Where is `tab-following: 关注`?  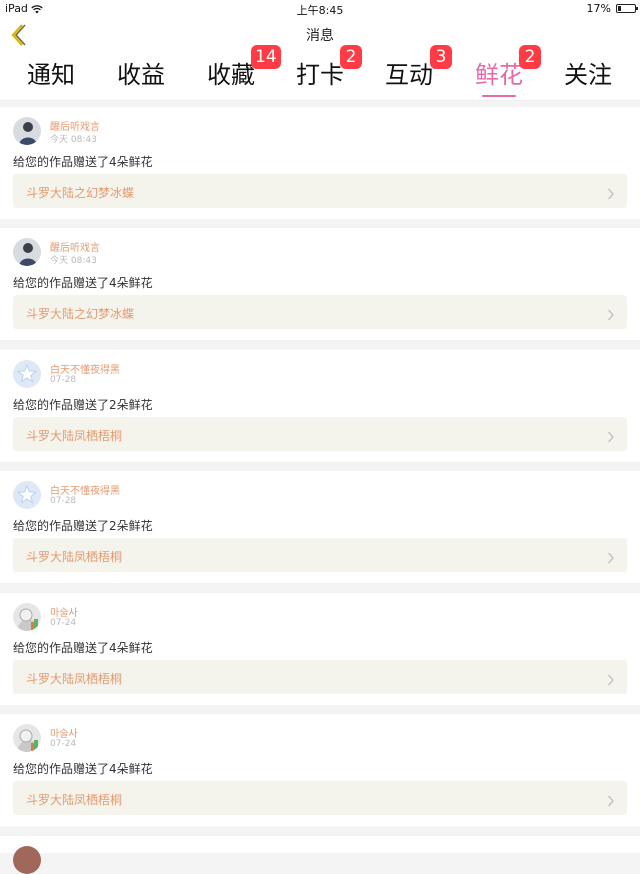 tab-following: 关注 is located at coordinates (588, 78).